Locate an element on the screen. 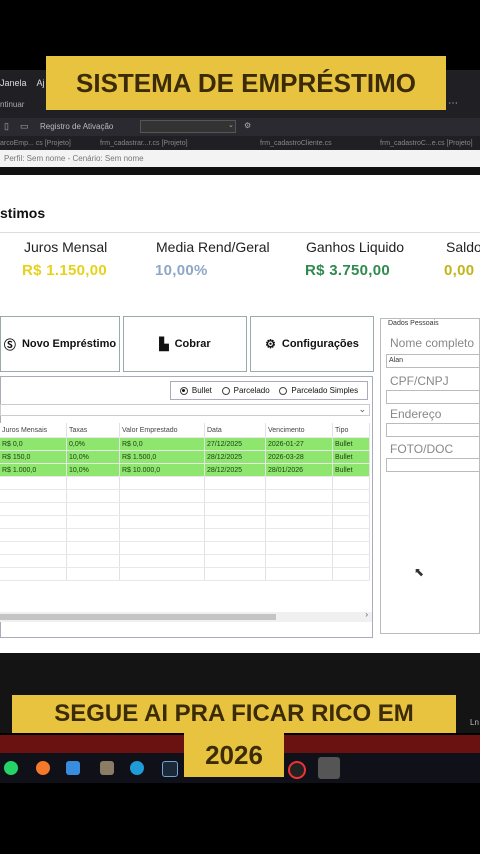 Image resolution: width=480 pixels, height=854 pixels. tab-file-1: arcoEmp... cs [Projeto] is located at coordinates (35, 143).